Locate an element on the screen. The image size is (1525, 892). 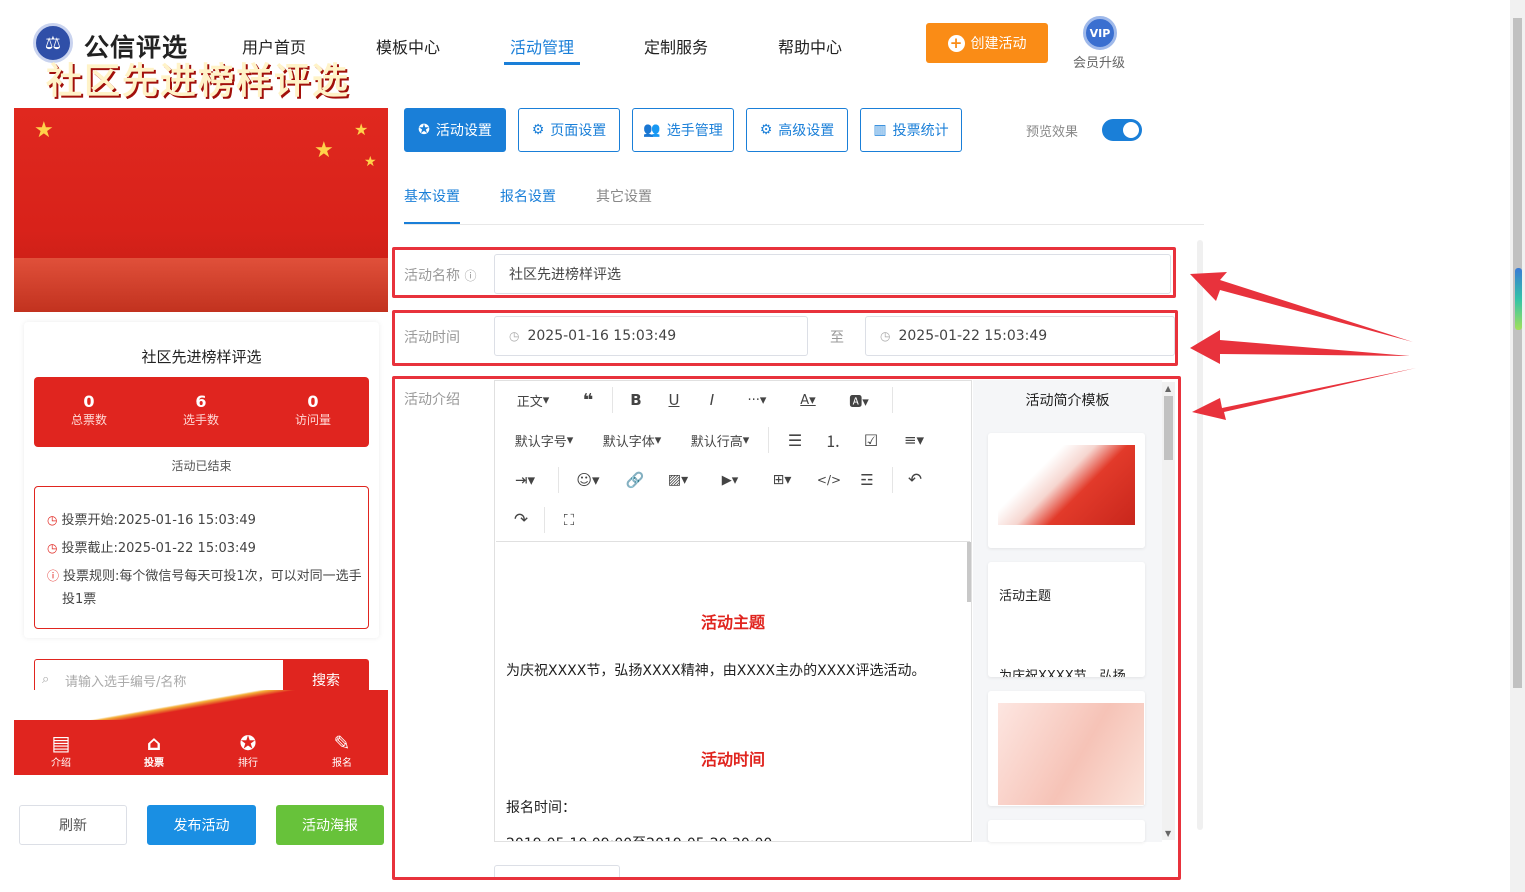
create-activity-button: + 创建活动 is located at coordinates (987, 43).